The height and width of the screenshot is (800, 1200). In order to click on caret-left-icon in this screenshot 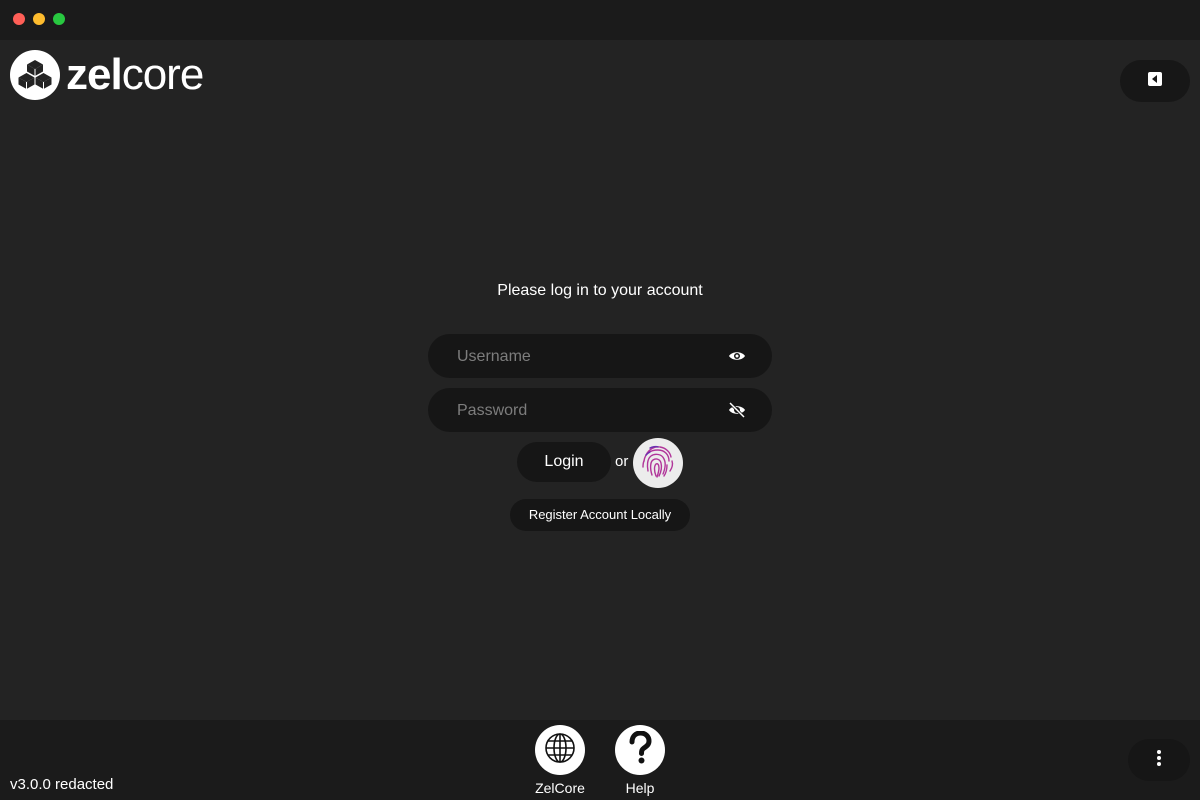, I will do `click(1155, 81)`.